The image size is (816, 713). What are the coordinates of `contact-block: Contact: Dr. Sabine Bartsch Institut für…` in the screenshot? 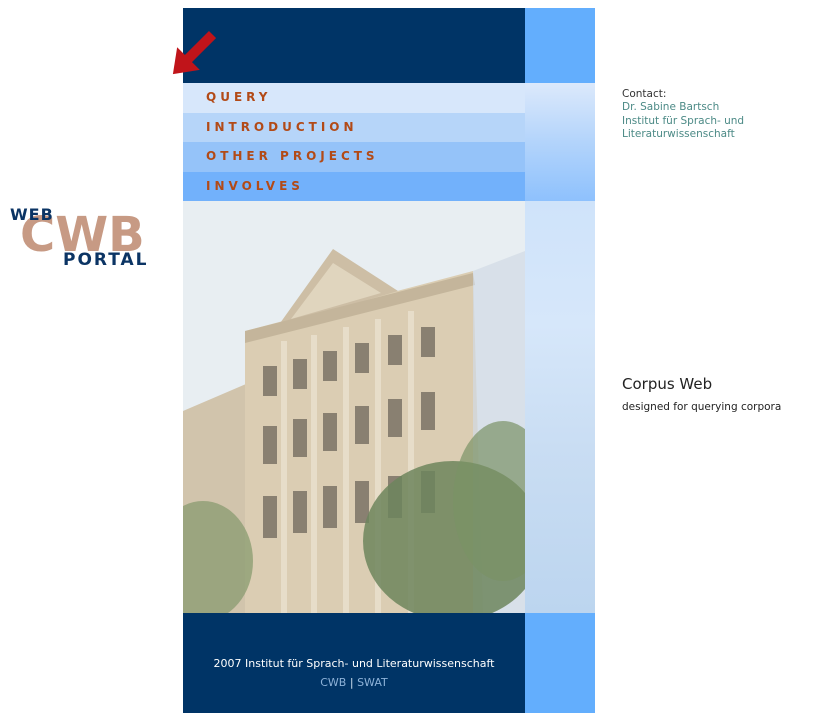 It's located at (683, 114).